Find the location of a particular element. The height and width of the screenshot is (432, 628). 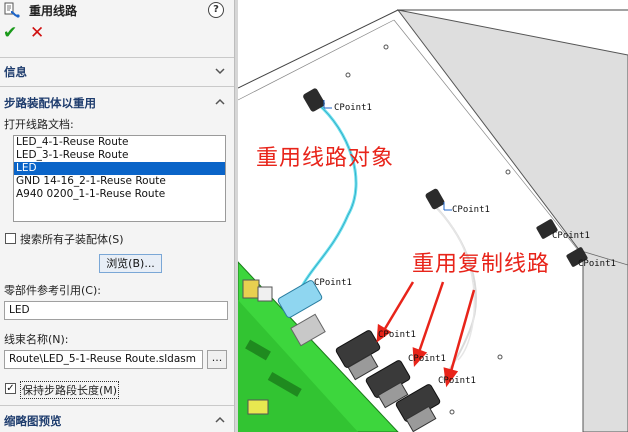

search-subassemblies-label: 搜索所有子装配体(S) is located at coordinates (72, 239).